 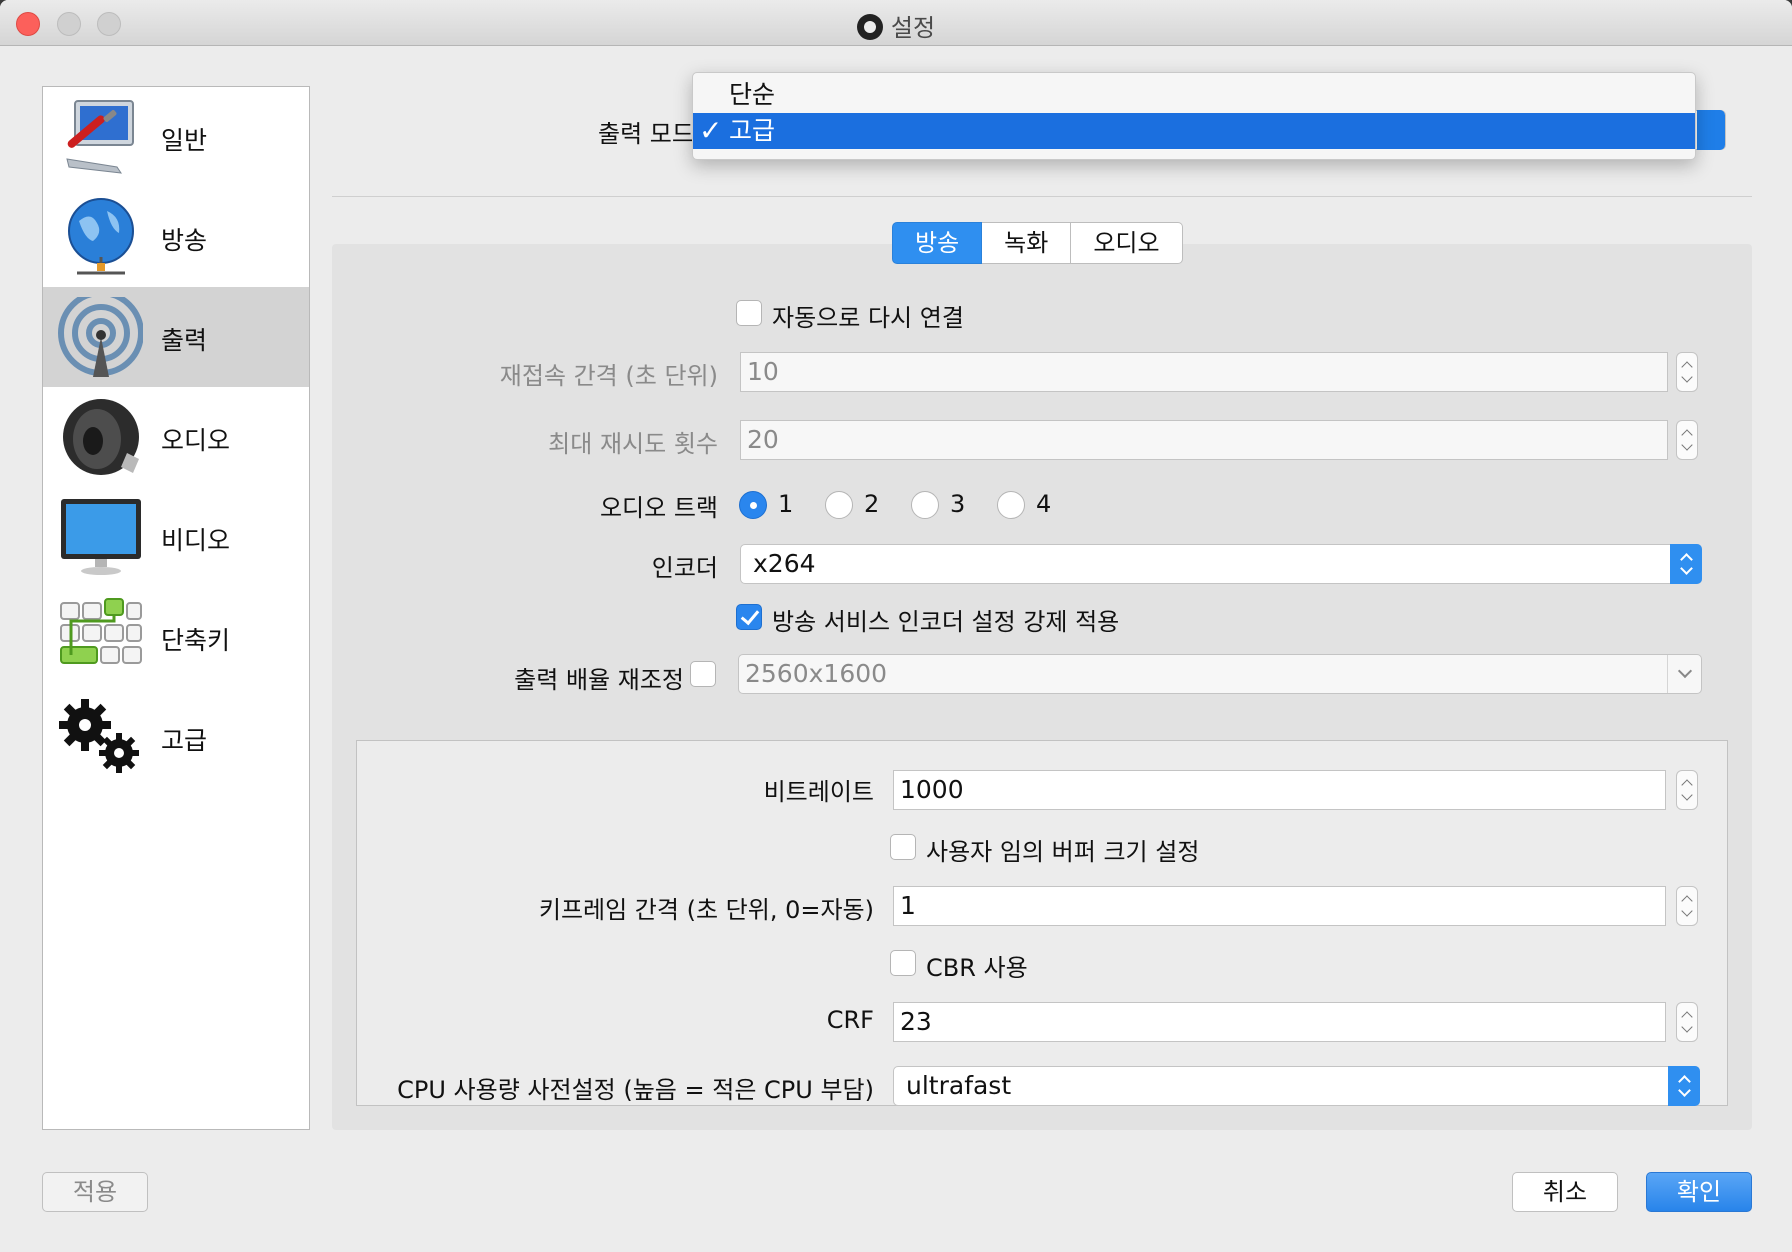 I want to click on window-title: 설정, so click(x=896, y=25).